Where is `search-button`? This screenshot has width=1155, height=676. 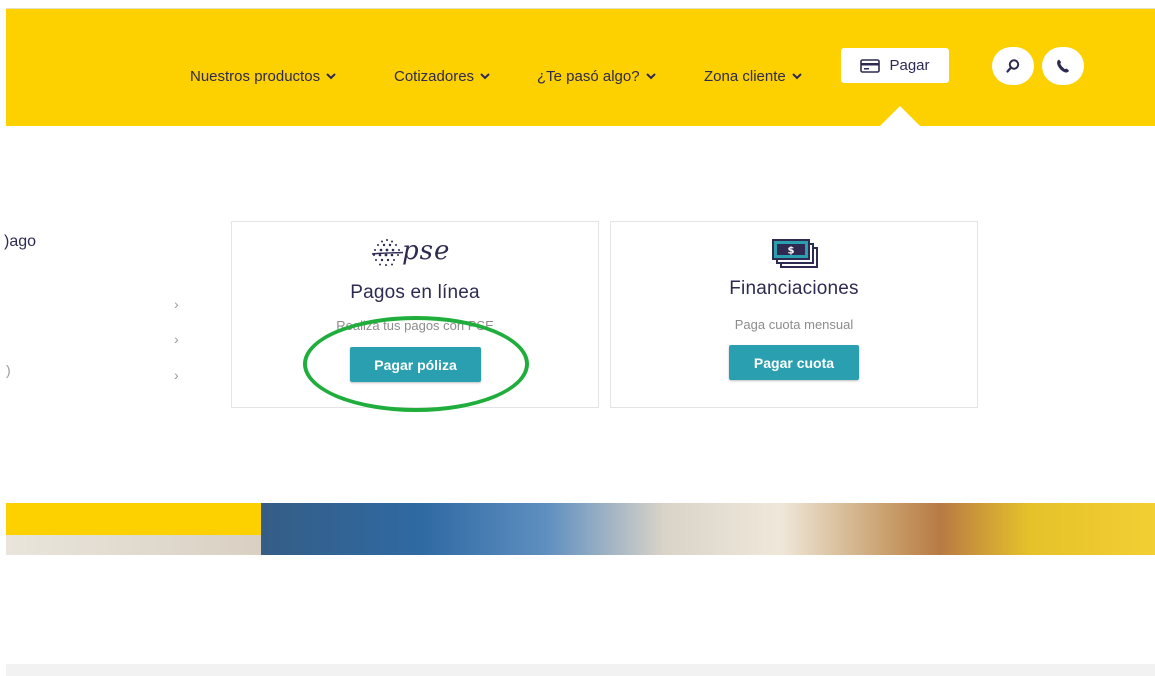
search-button is located at coordinates (1013, 66).